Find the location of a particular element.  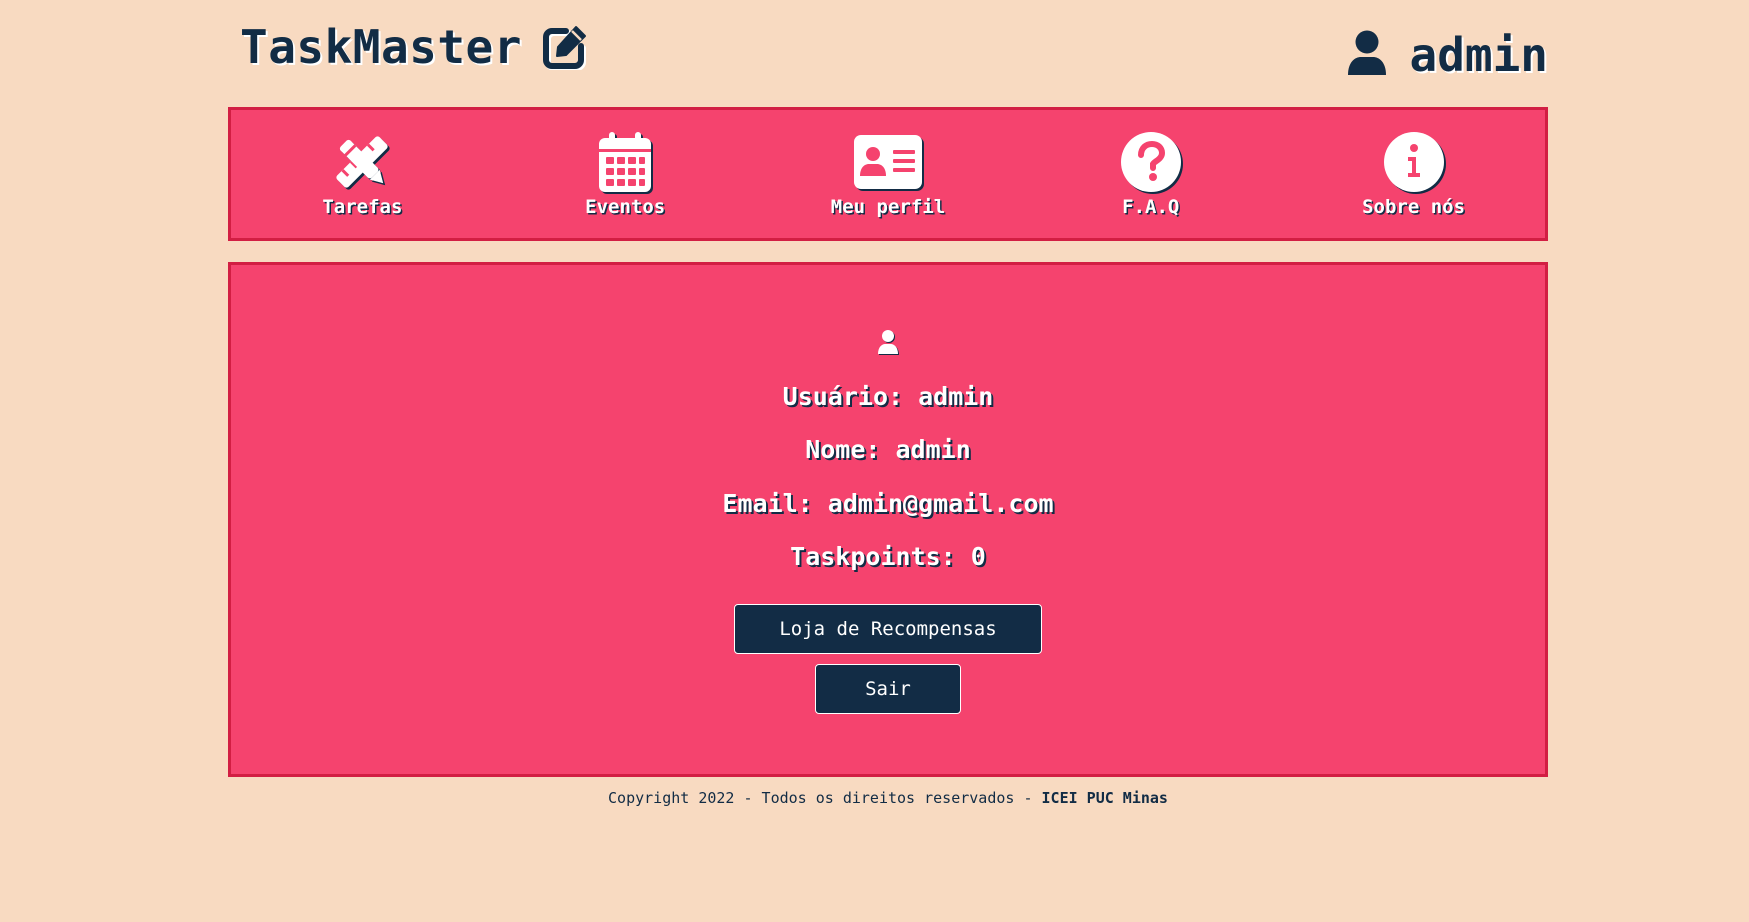

profile-taskpoints: Taskpoints: 0 is located at coordinates (888, 556).